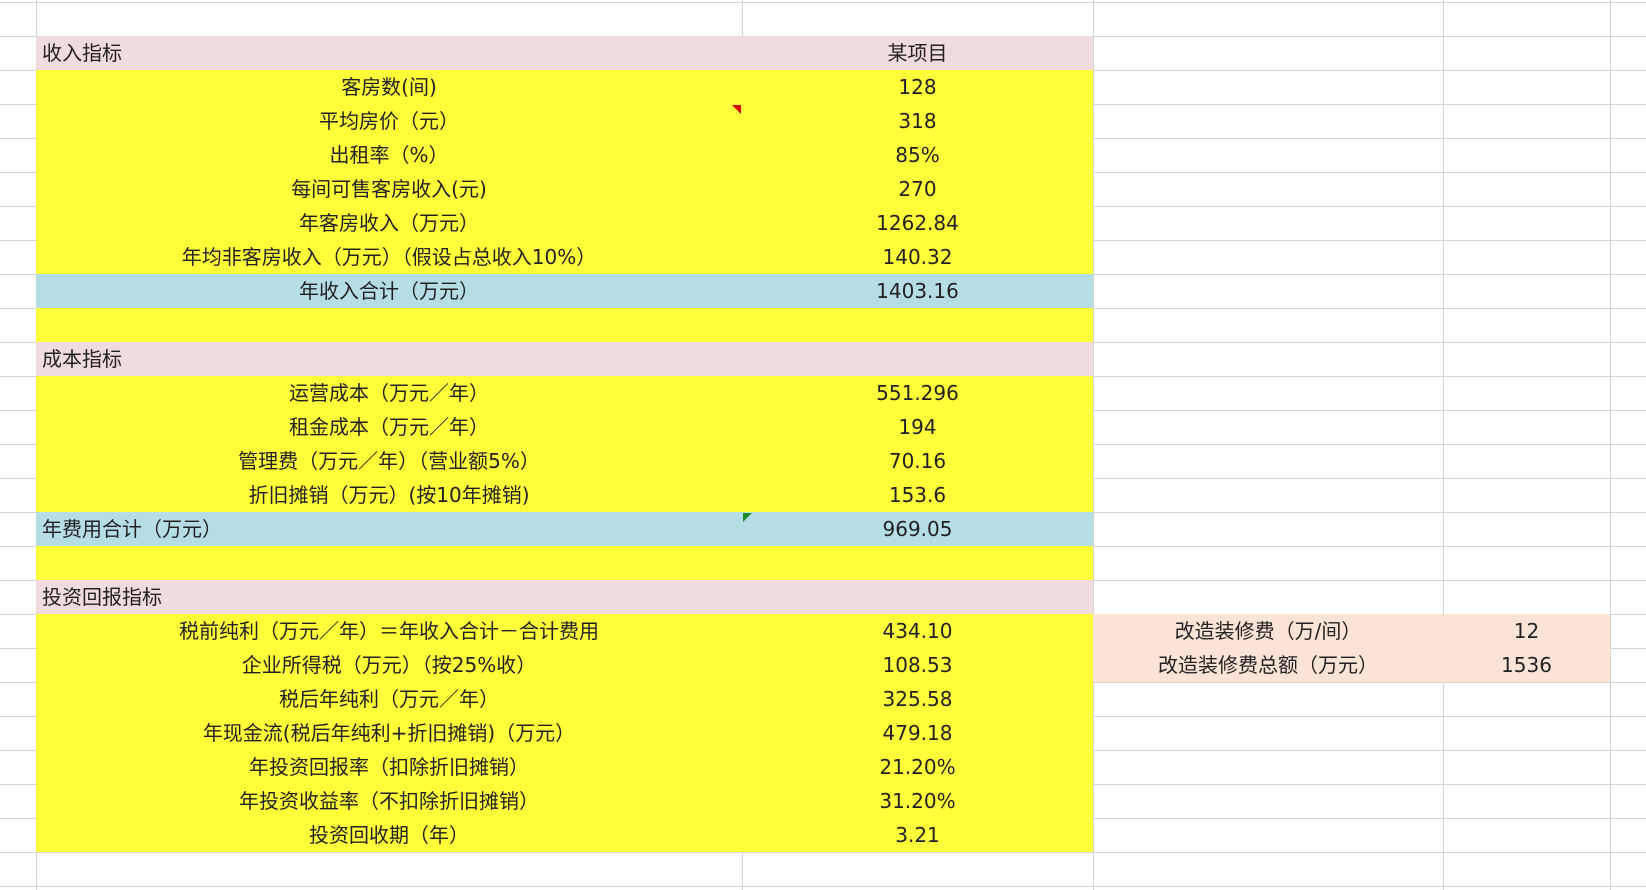 The width and height of the screenshot is (1646, 890). Describe the element at coordinates (917, 665) in the screenshot. I see `investment-row-value: 108.53` at that location.